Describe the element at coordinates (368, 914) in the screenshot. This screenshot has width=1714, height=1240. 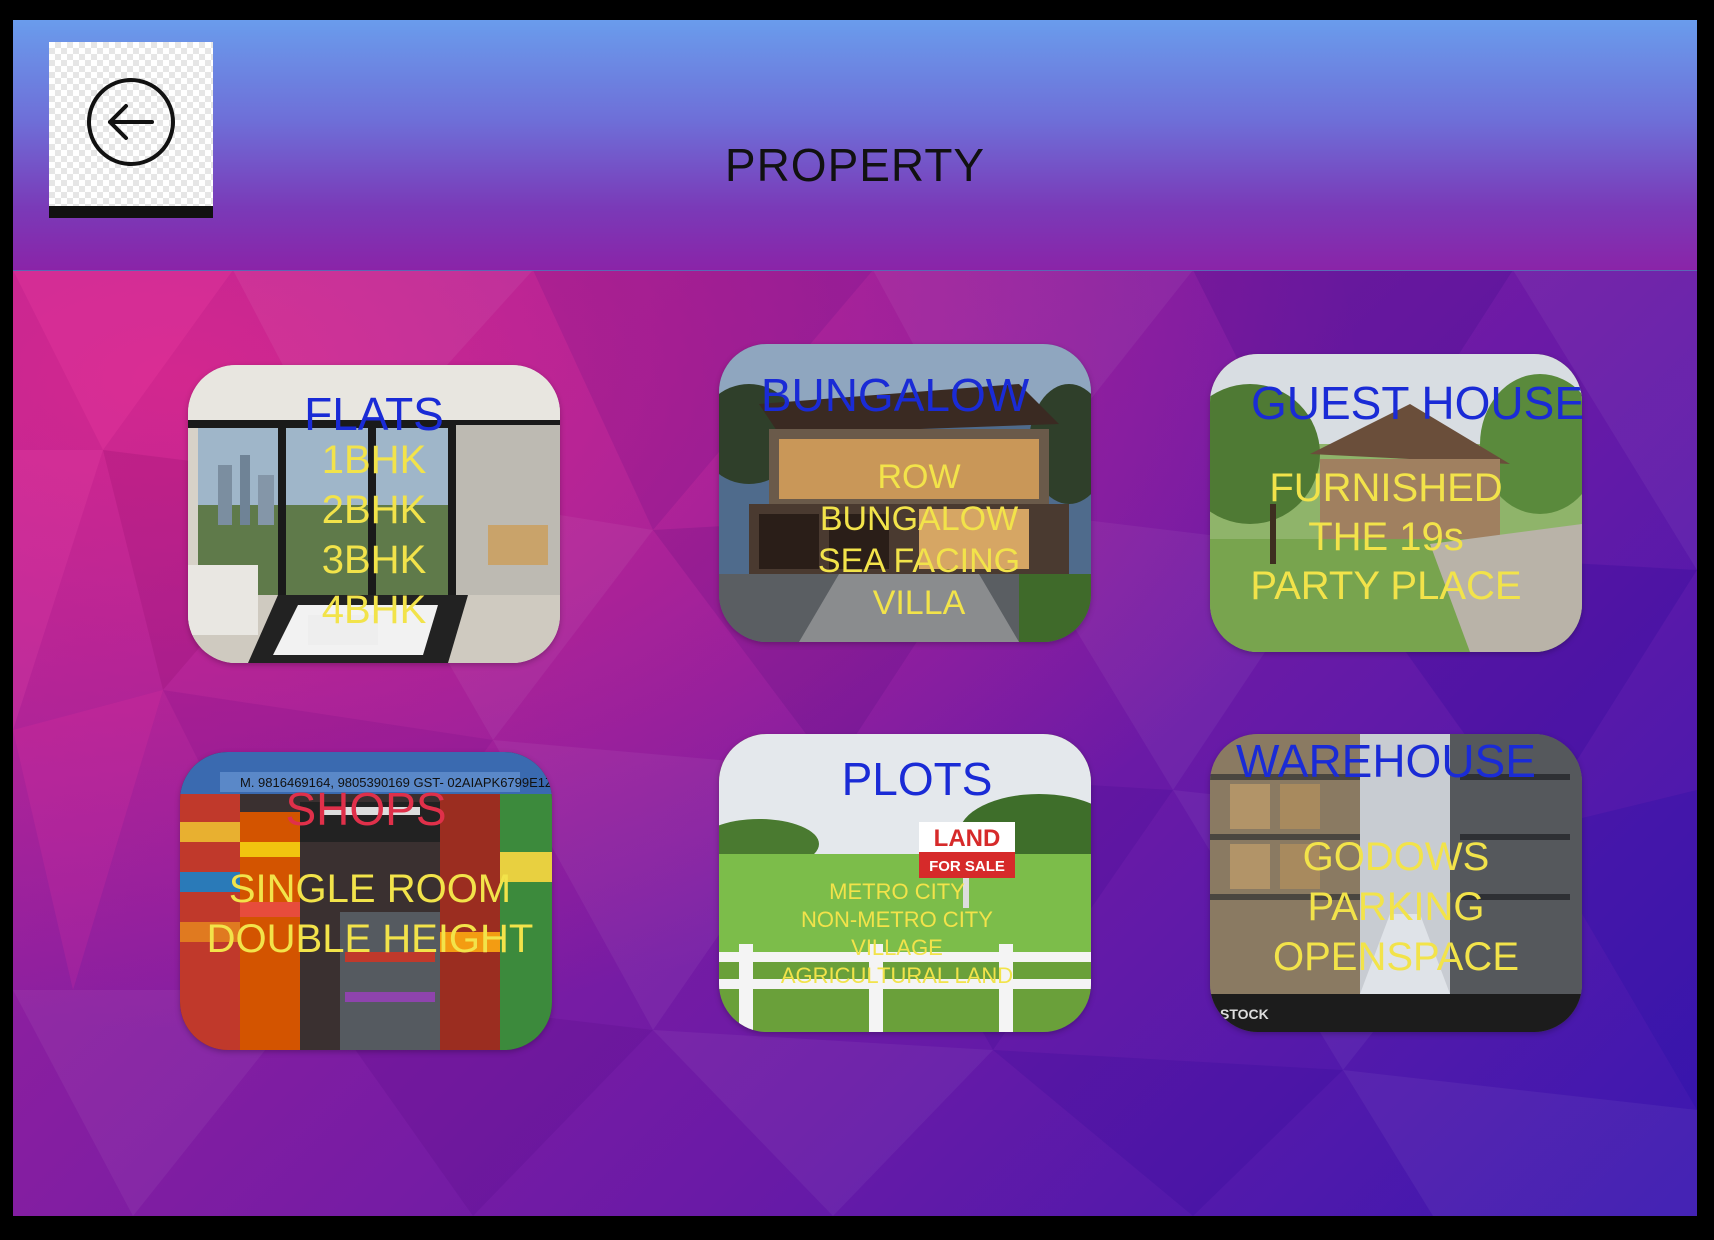
I see `card-options: SINGLE ROOM DOUBLE HEIGHT` at that location.